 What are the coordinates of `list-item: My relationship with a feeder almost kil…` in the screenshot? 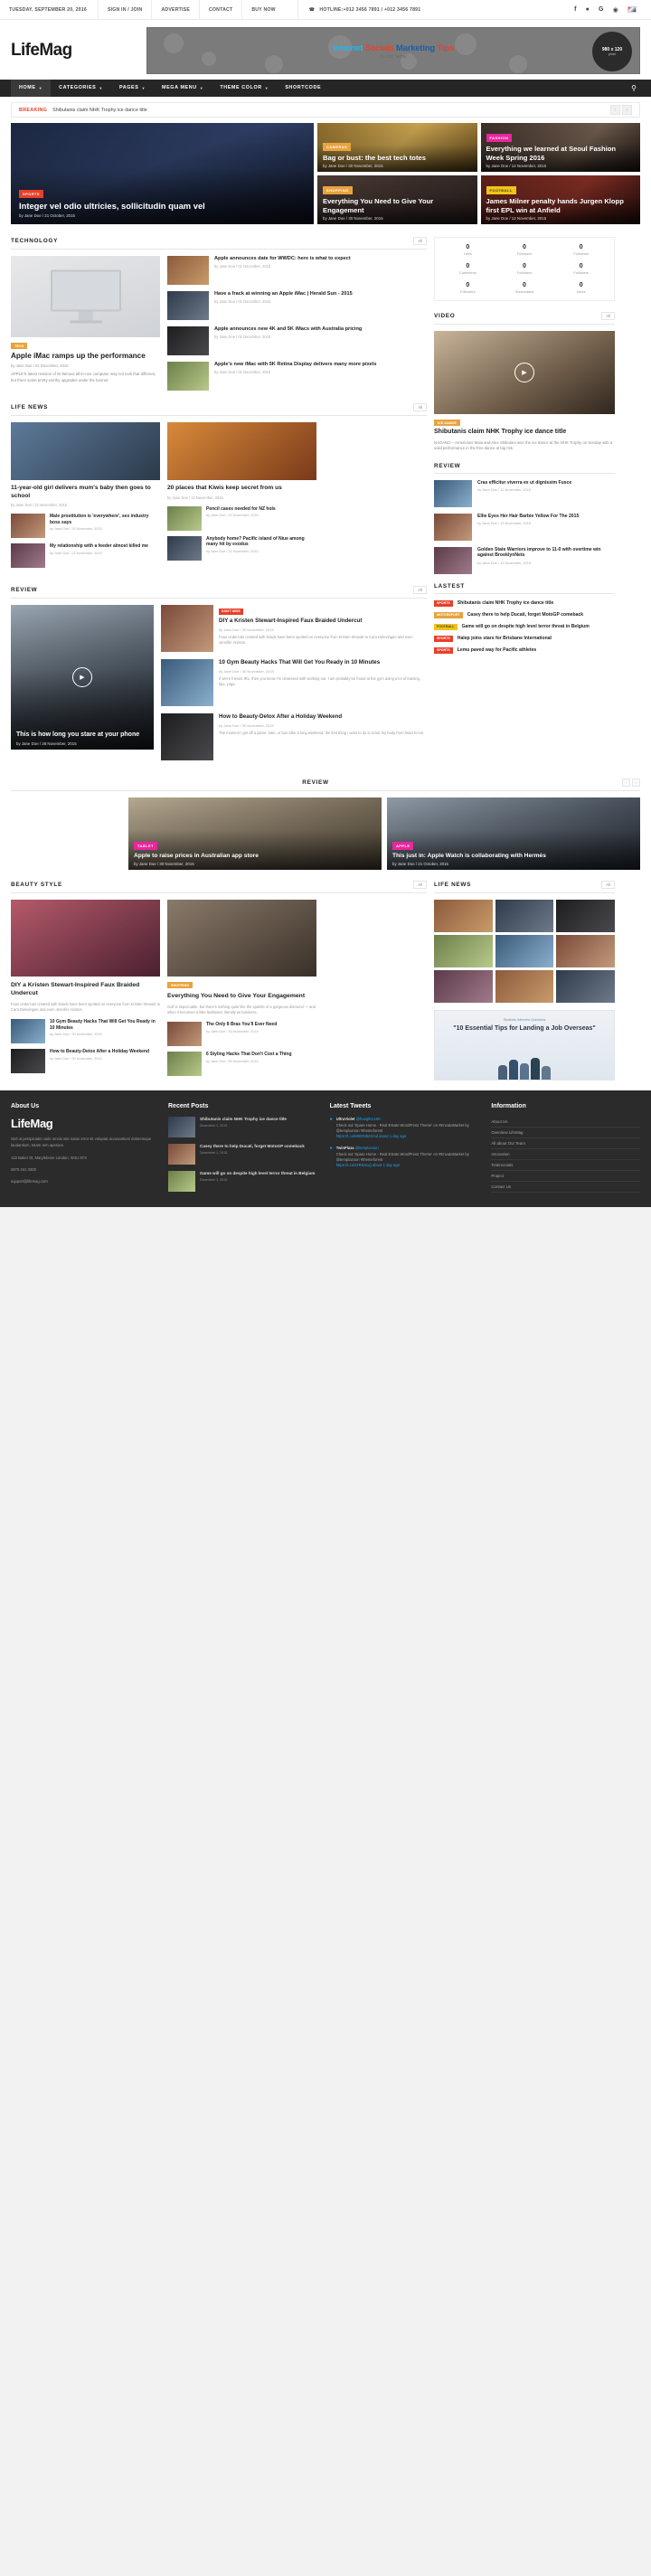 It's located at (86, 556).